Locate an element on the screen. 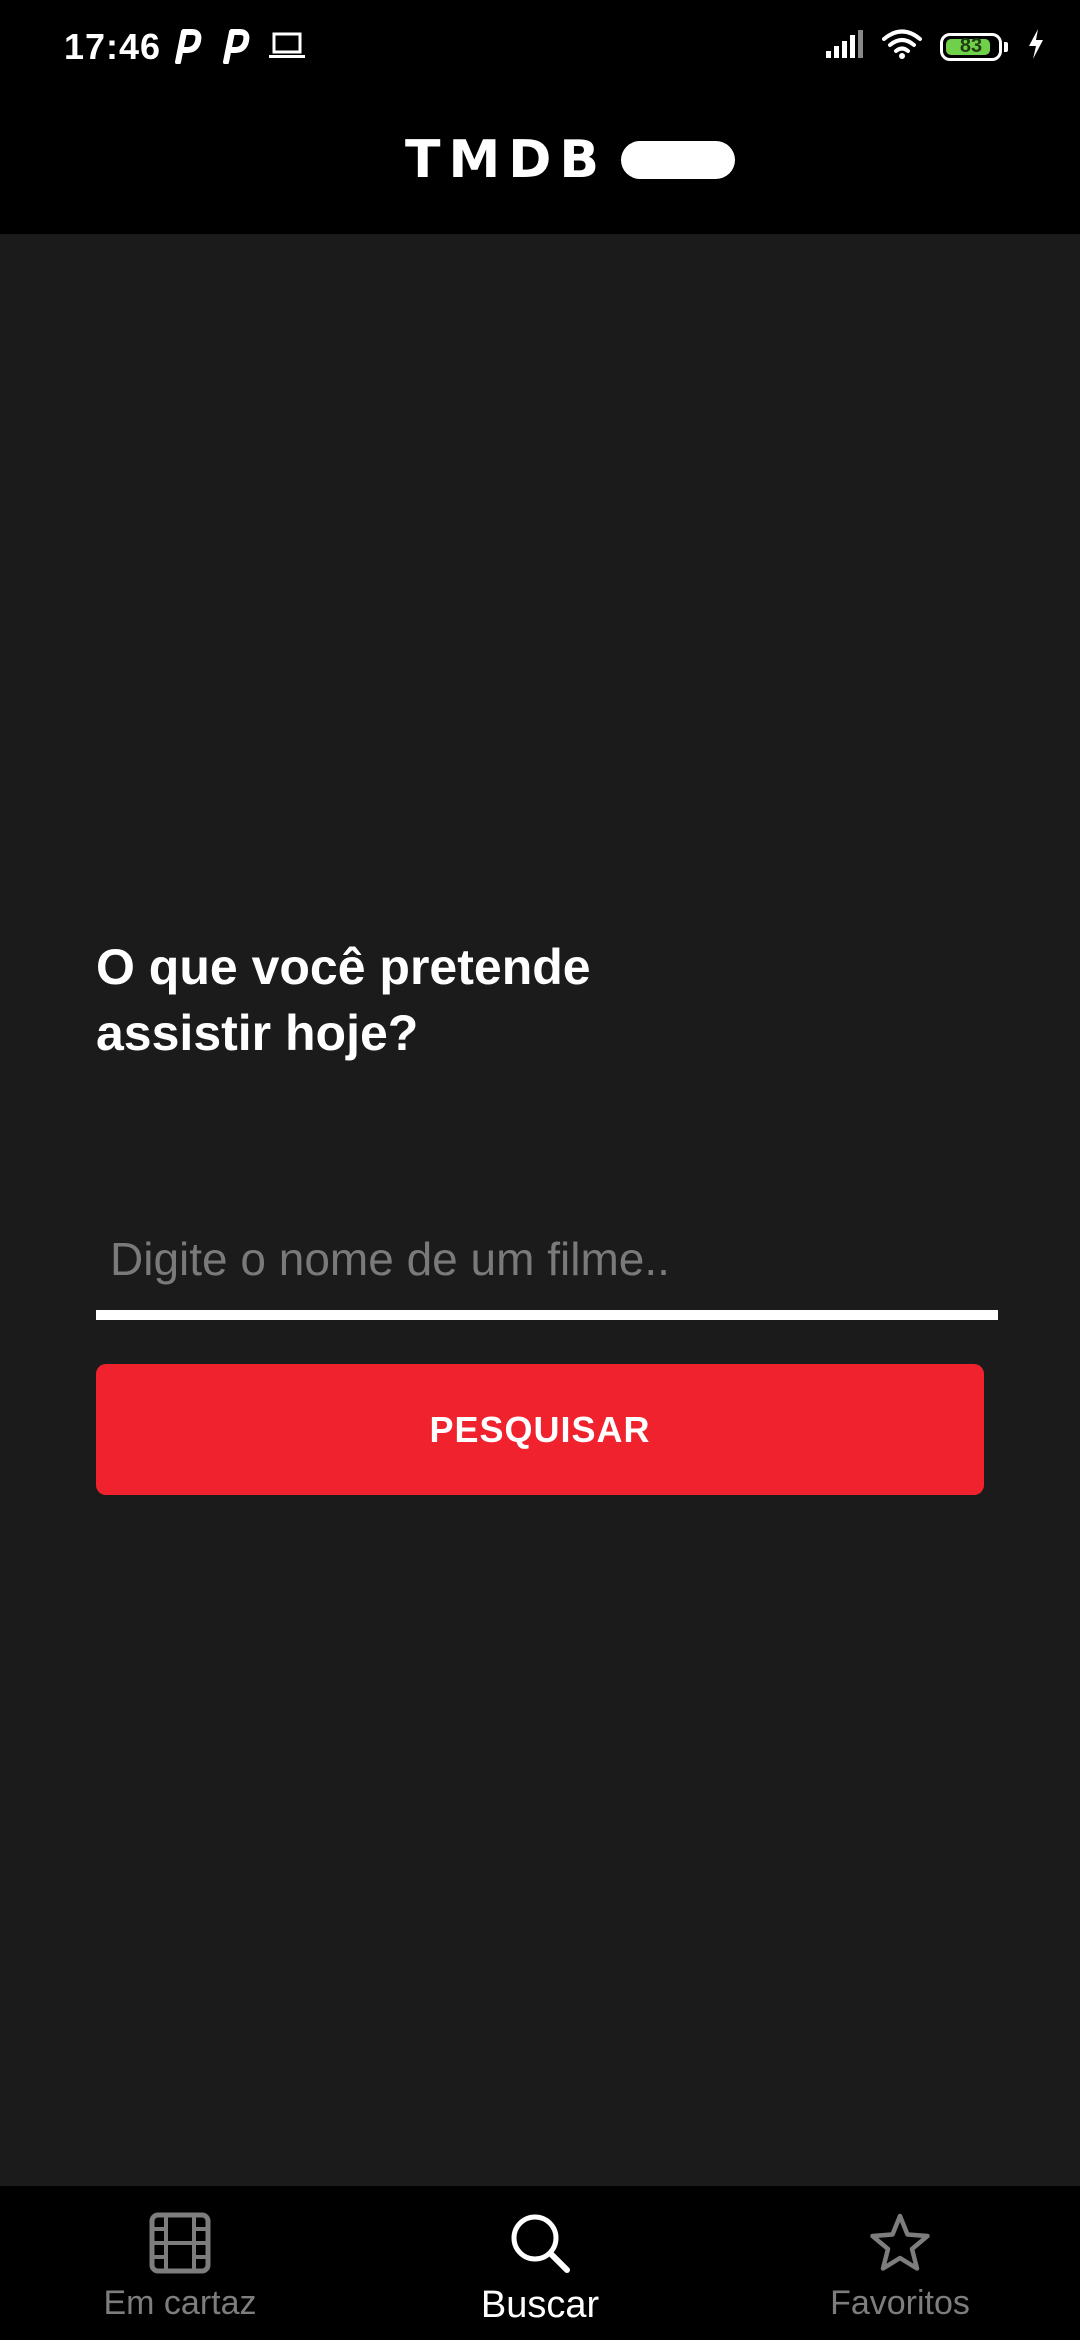 The image size is (1080, 2340). nav-label-em-cartaz: Em cartaz is located at coordinates (180, 2303).